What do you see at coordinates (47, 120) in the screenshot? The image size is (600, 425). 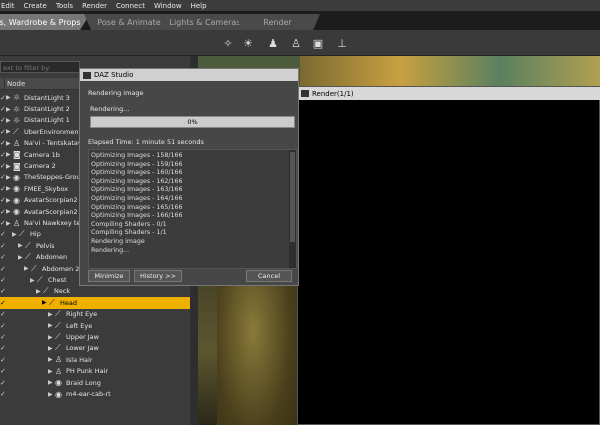 I see `scene-row-label: DistantLight 1` at bounding box center [47, 120].